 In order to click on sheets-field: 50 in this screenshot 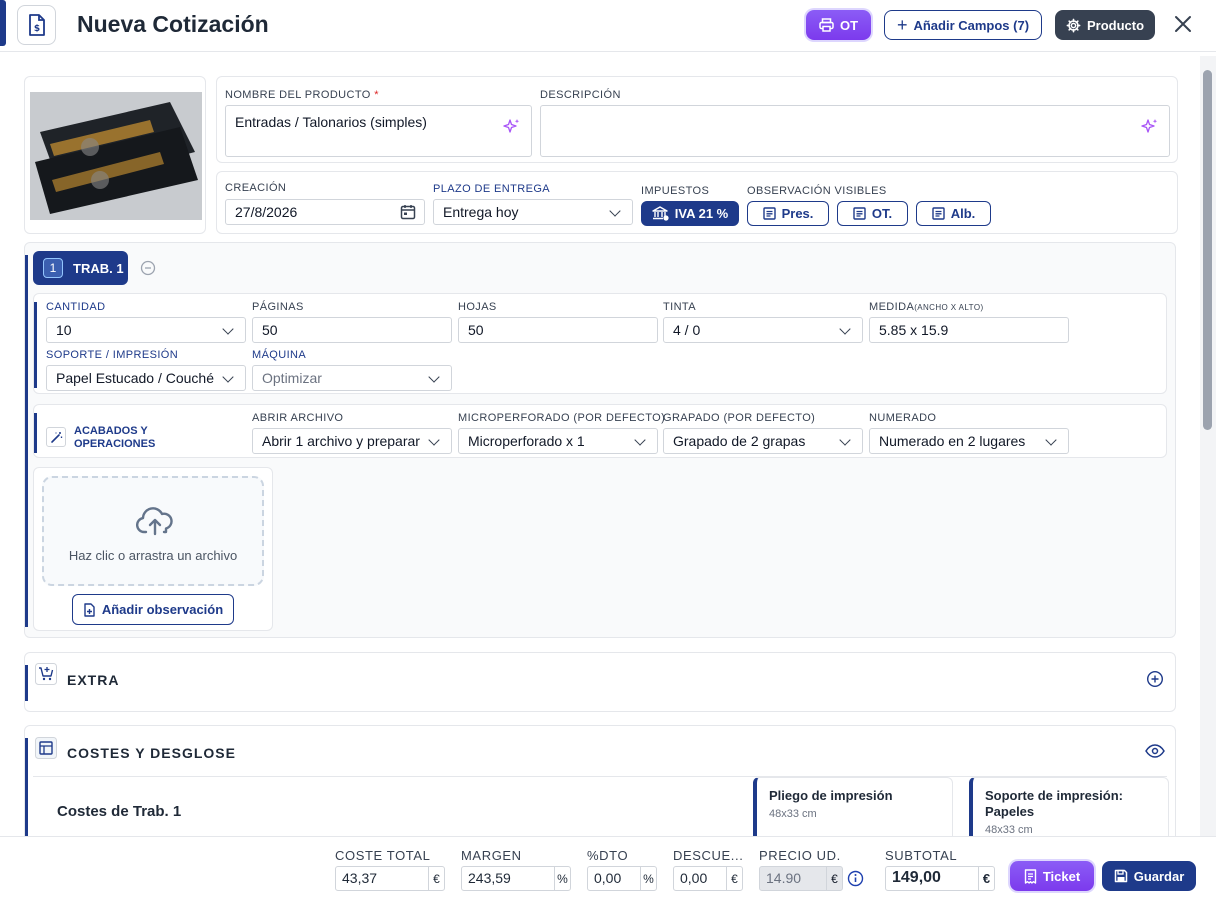, I will do `click(558, 330)`.